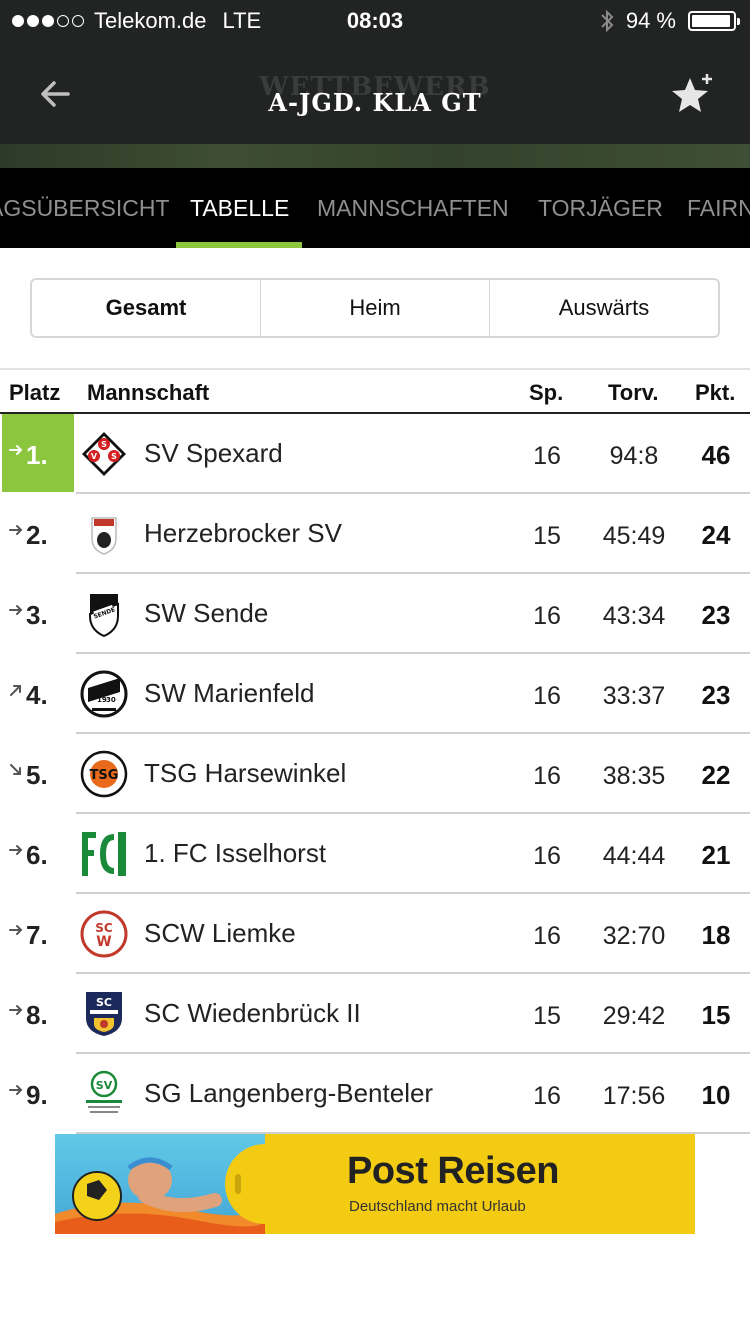  Describe the element at coordinates (375, 156) in the screenshot. I see `header-background-image` at that location.